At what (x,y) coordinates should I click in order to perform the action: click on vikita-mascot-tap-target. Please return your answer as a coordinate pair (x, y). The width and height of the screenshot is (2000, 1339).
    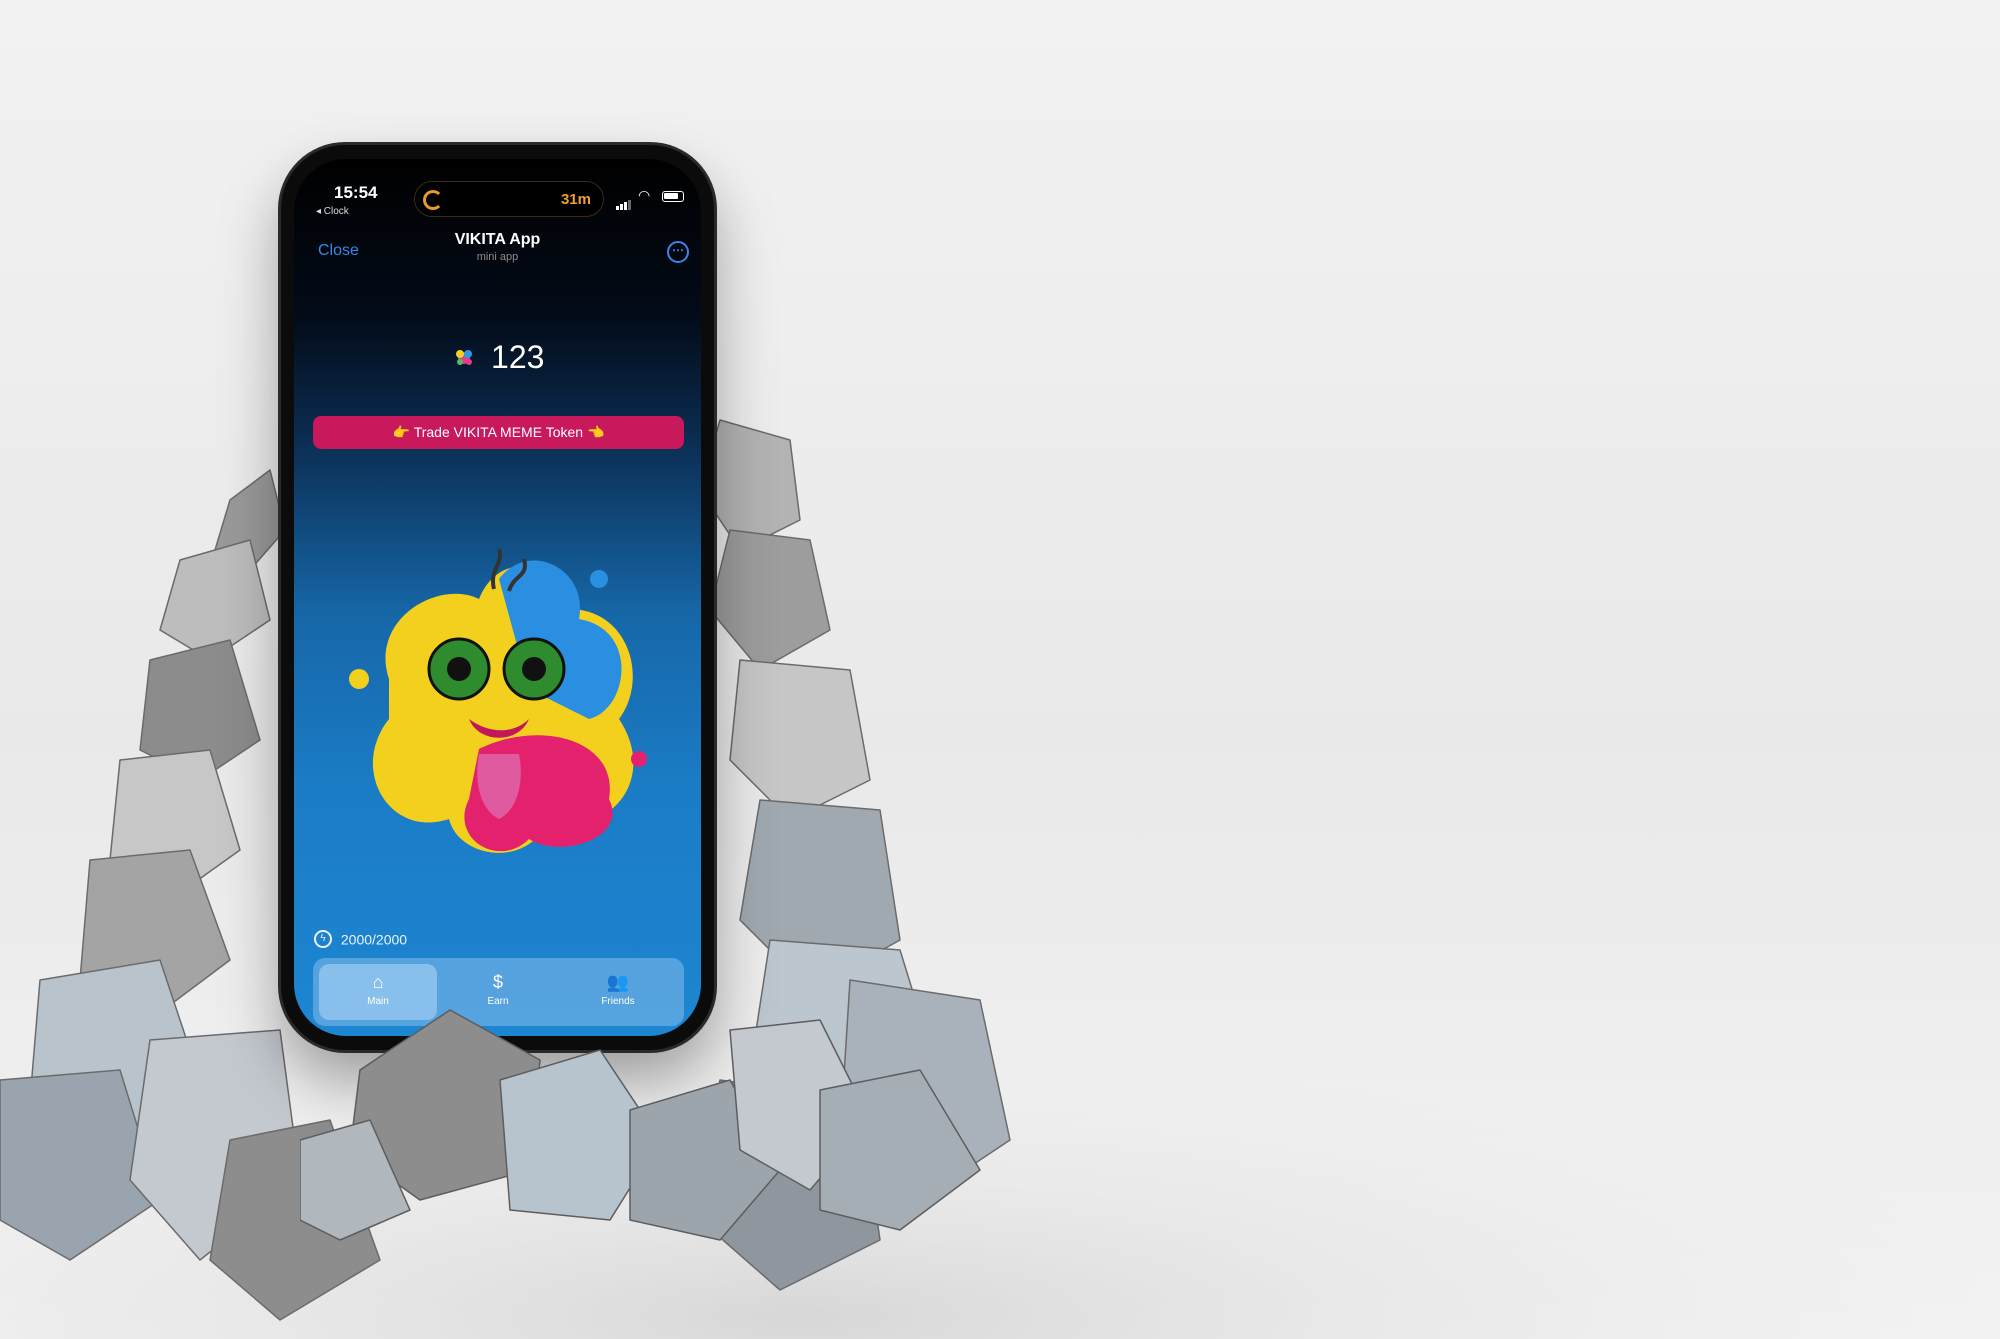
    Looking at the image, I should click on (499, 704).